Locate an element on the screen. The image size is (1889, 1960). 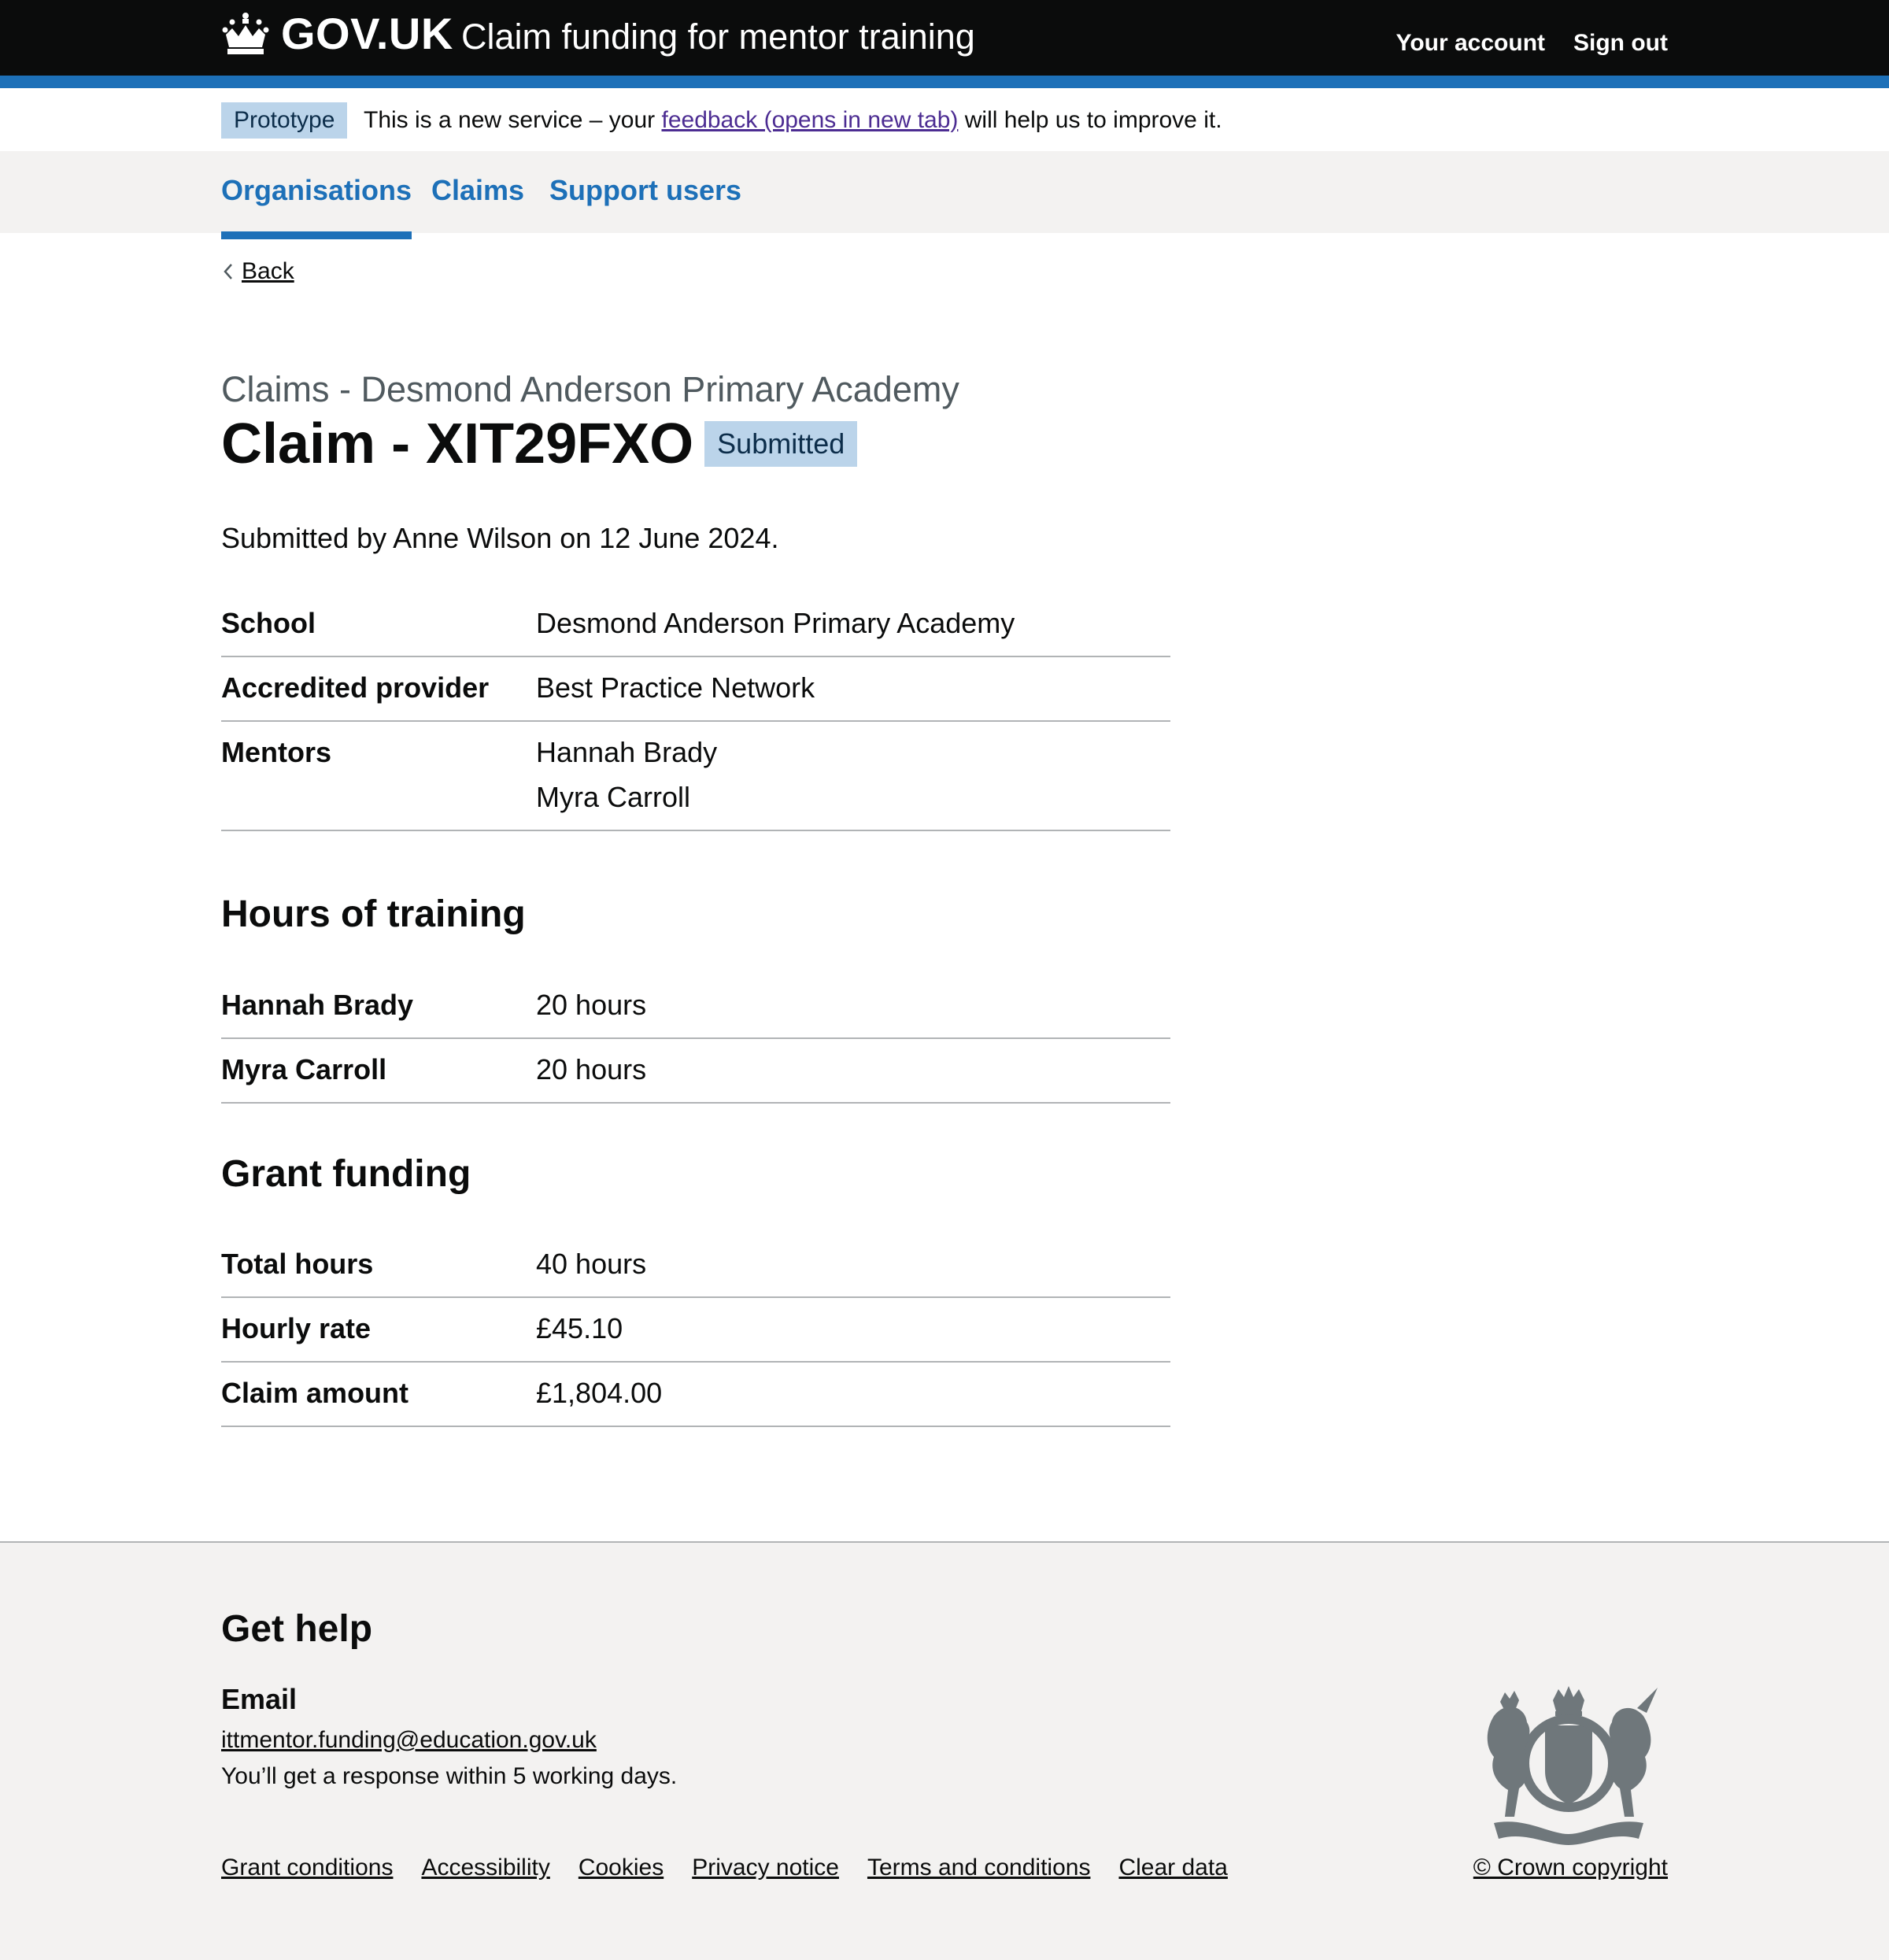
chevron-left-icon is located at coordinates (228, 271).